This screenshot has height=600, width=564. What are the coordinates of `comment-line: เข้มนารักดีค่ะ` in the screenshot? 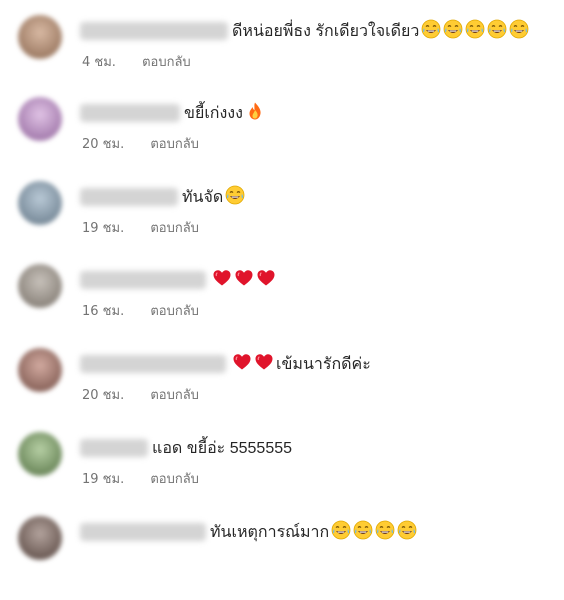 It's located at (225, 364).